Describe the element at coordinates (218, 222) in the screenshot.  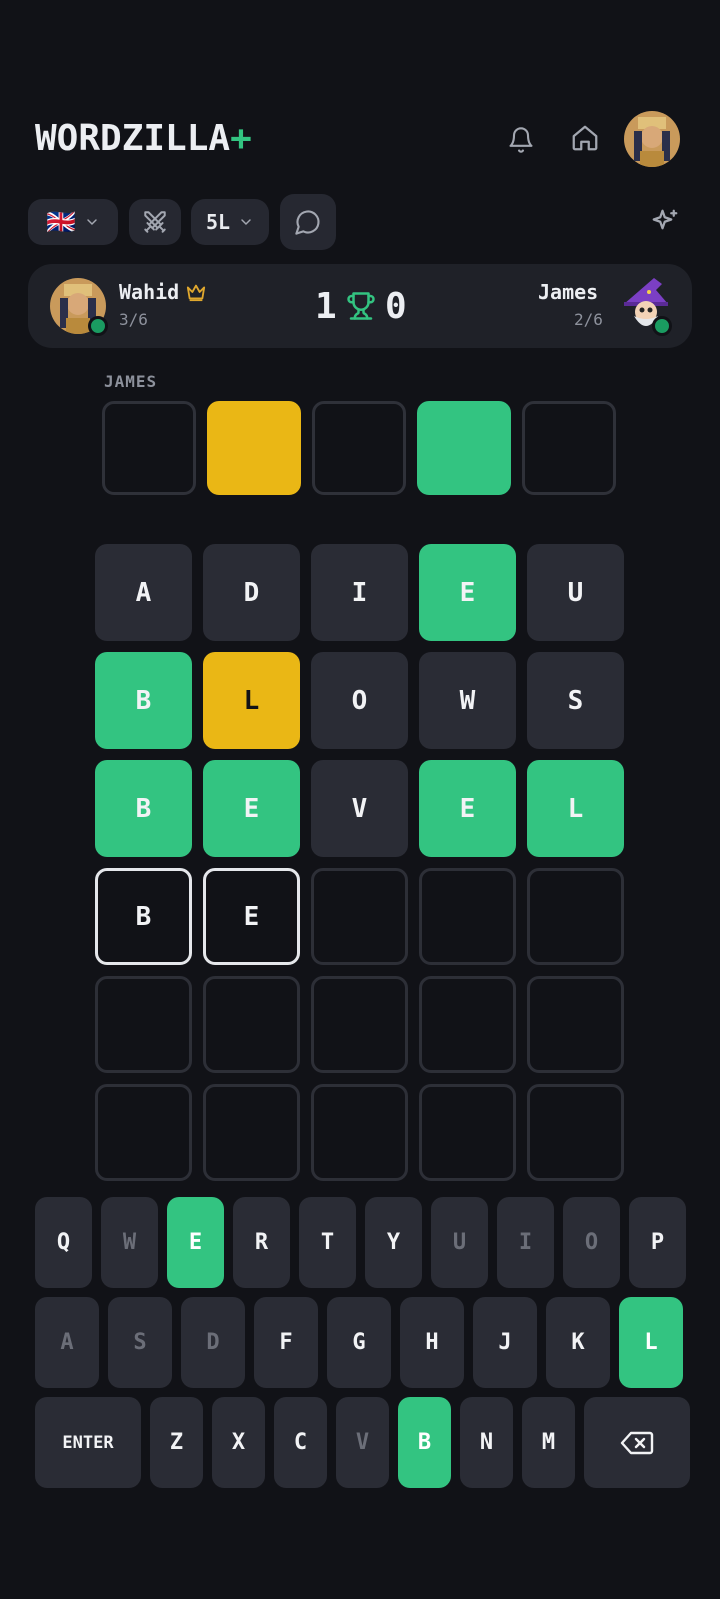
I see `word-length-label: 5L` at that location.